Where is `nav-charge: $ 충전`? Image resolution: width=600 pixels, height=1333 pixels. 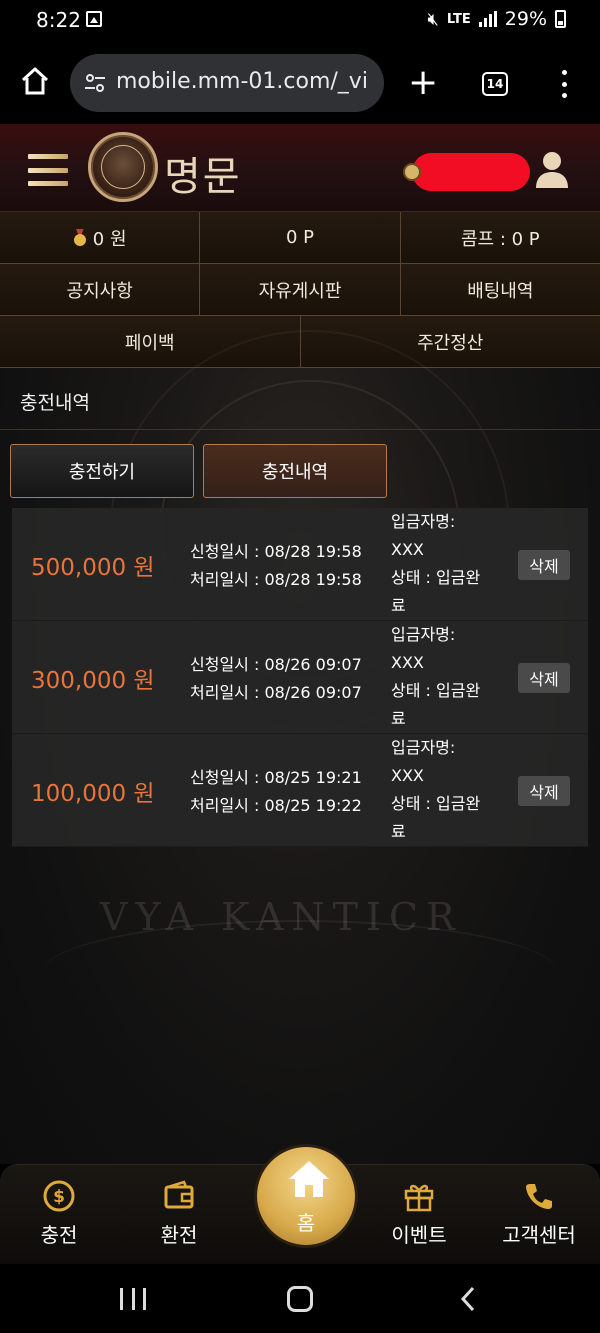 nav-charge: $ 충전 is located at coordinates (59, 1213).